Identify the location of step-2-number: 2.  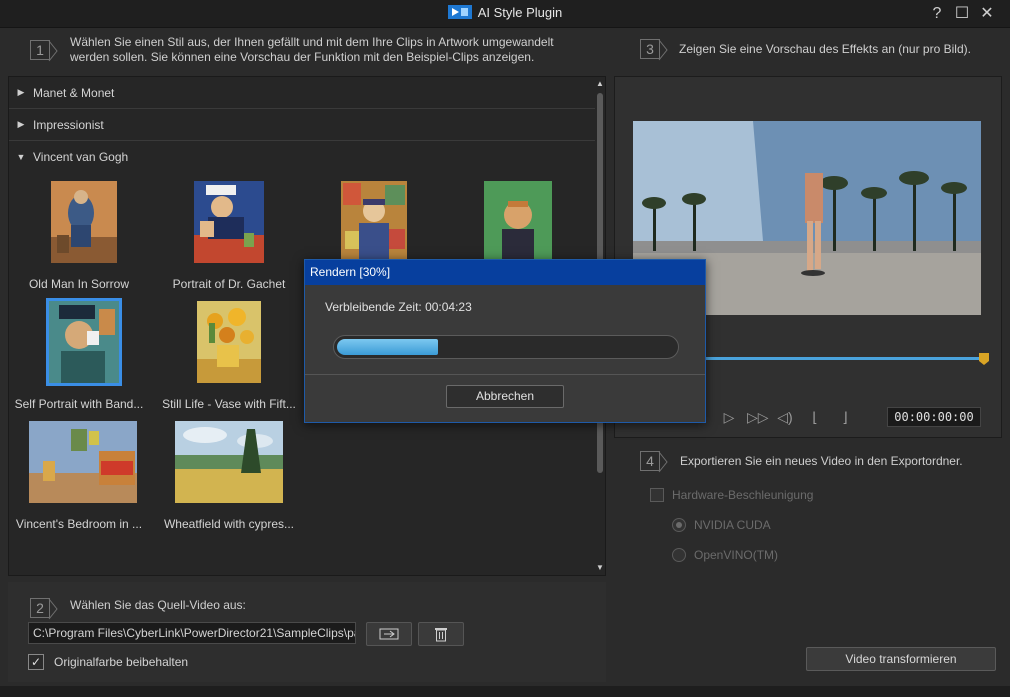
(40, 608).